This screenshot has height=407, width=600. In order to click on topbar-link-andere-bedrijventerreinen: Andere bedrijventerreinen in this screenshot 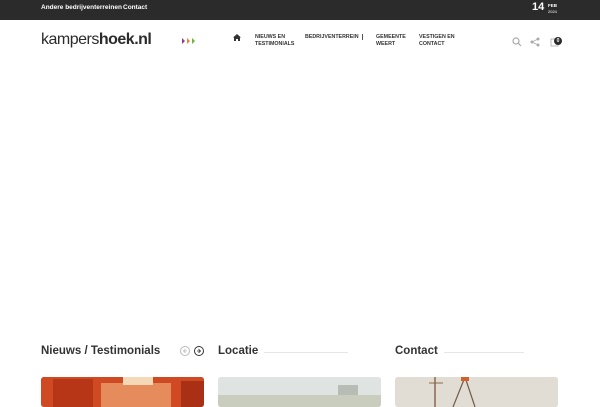, I will do `click(81, 7)`.